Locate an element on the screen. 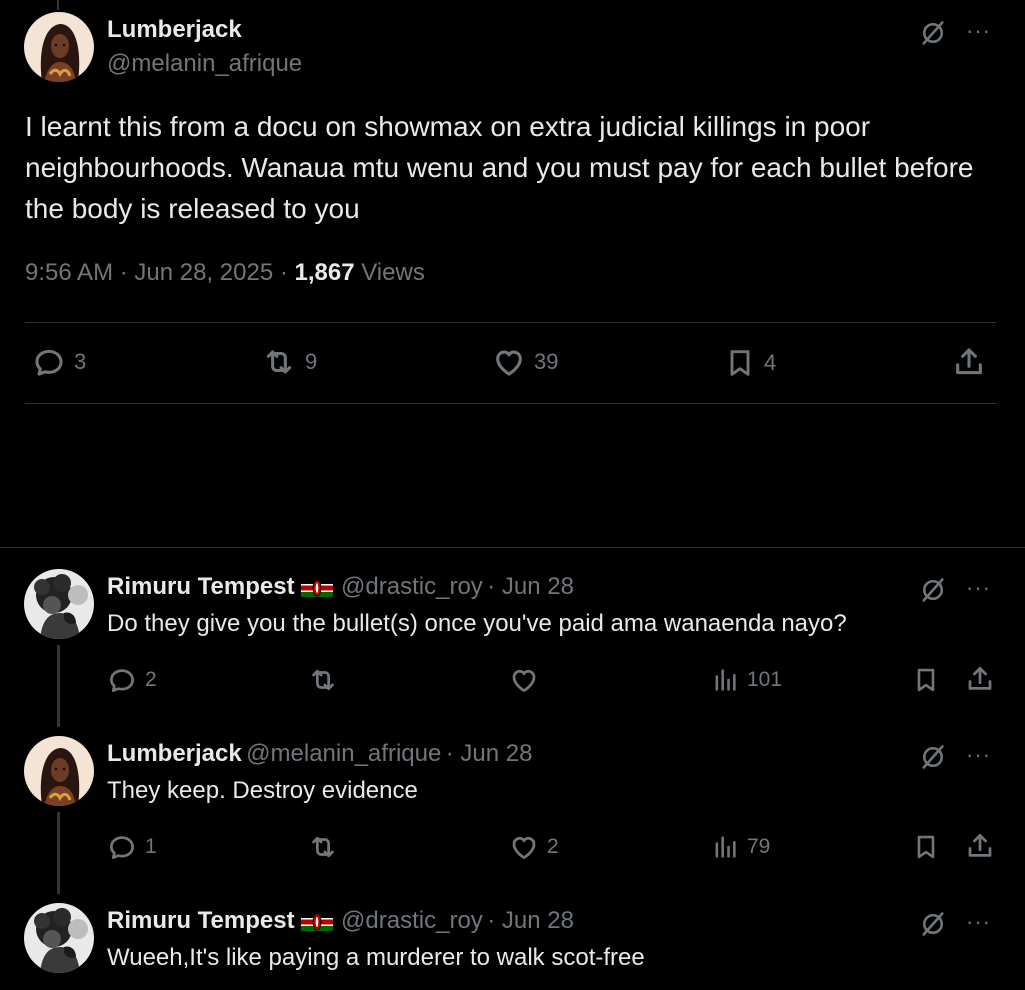 The width and height of the screenshot is (1025, 990). reply-text: They keep. Destroy evidence is located at coordinates (262, 790).